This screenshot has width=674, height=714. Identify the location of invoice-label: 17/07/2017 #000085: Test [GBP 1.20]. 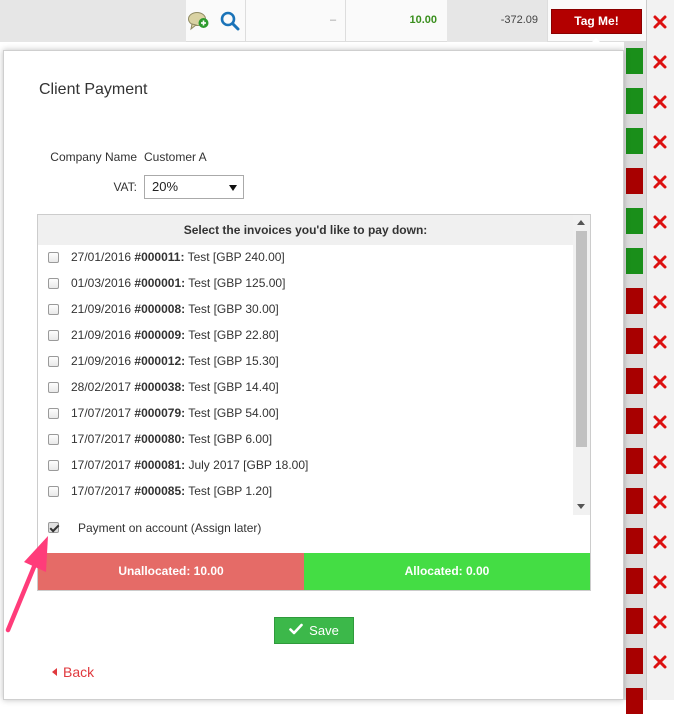
(171, 491).